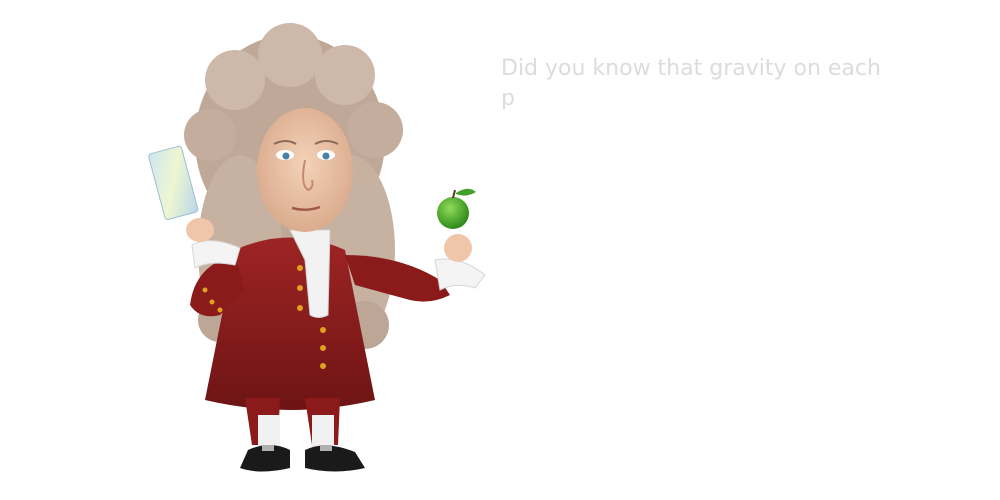 The width and height of the screenshot is (1000, 500). Describe the element at coordinates (173, 182) in the screenshot. I see `paper-note` at that location.